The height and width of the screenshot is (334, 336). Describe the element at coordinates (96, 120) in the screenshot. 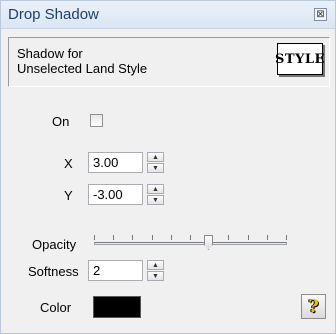

I see `on-checkbox` at that location.